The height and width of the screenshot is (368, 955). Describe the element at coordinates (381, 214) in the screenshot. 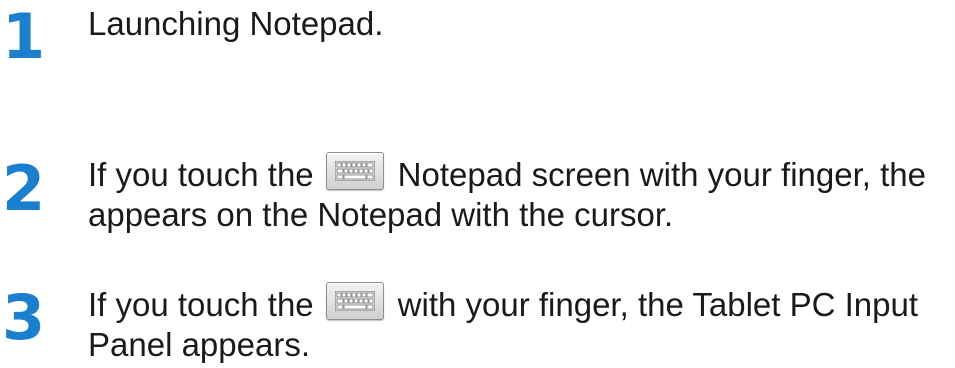

I see `step-text-line: appears on the Notepad with the cursor.` at that location.